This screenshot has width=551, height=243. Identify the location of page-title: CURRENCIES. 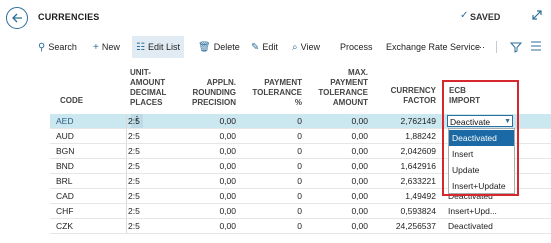
(69, 17).